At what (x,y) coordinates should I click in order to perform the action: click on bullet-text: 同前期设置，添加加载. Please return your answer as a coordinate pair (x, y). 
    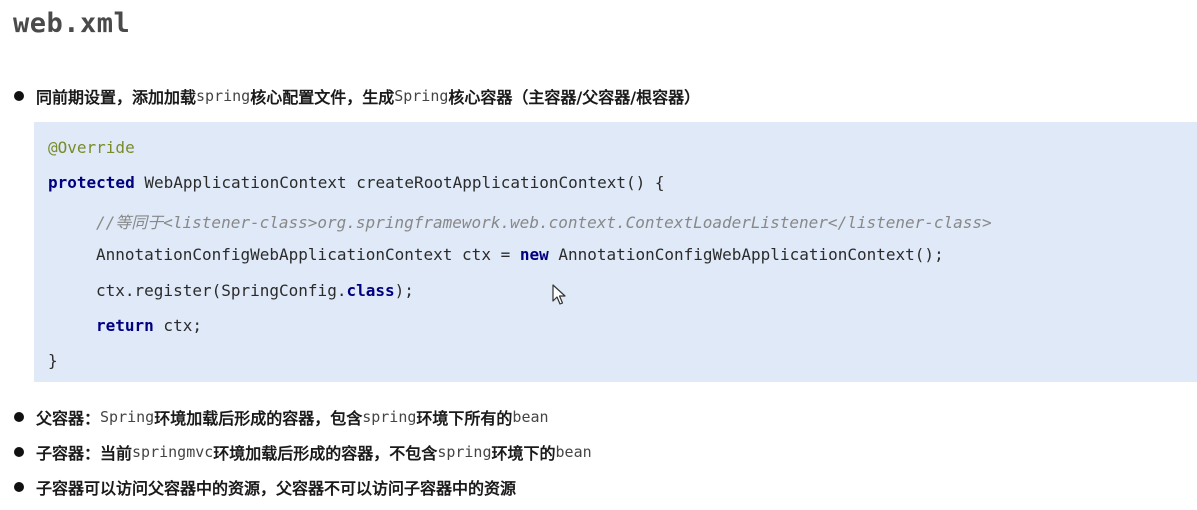
    Looking at the image, I should click on (116, 97).